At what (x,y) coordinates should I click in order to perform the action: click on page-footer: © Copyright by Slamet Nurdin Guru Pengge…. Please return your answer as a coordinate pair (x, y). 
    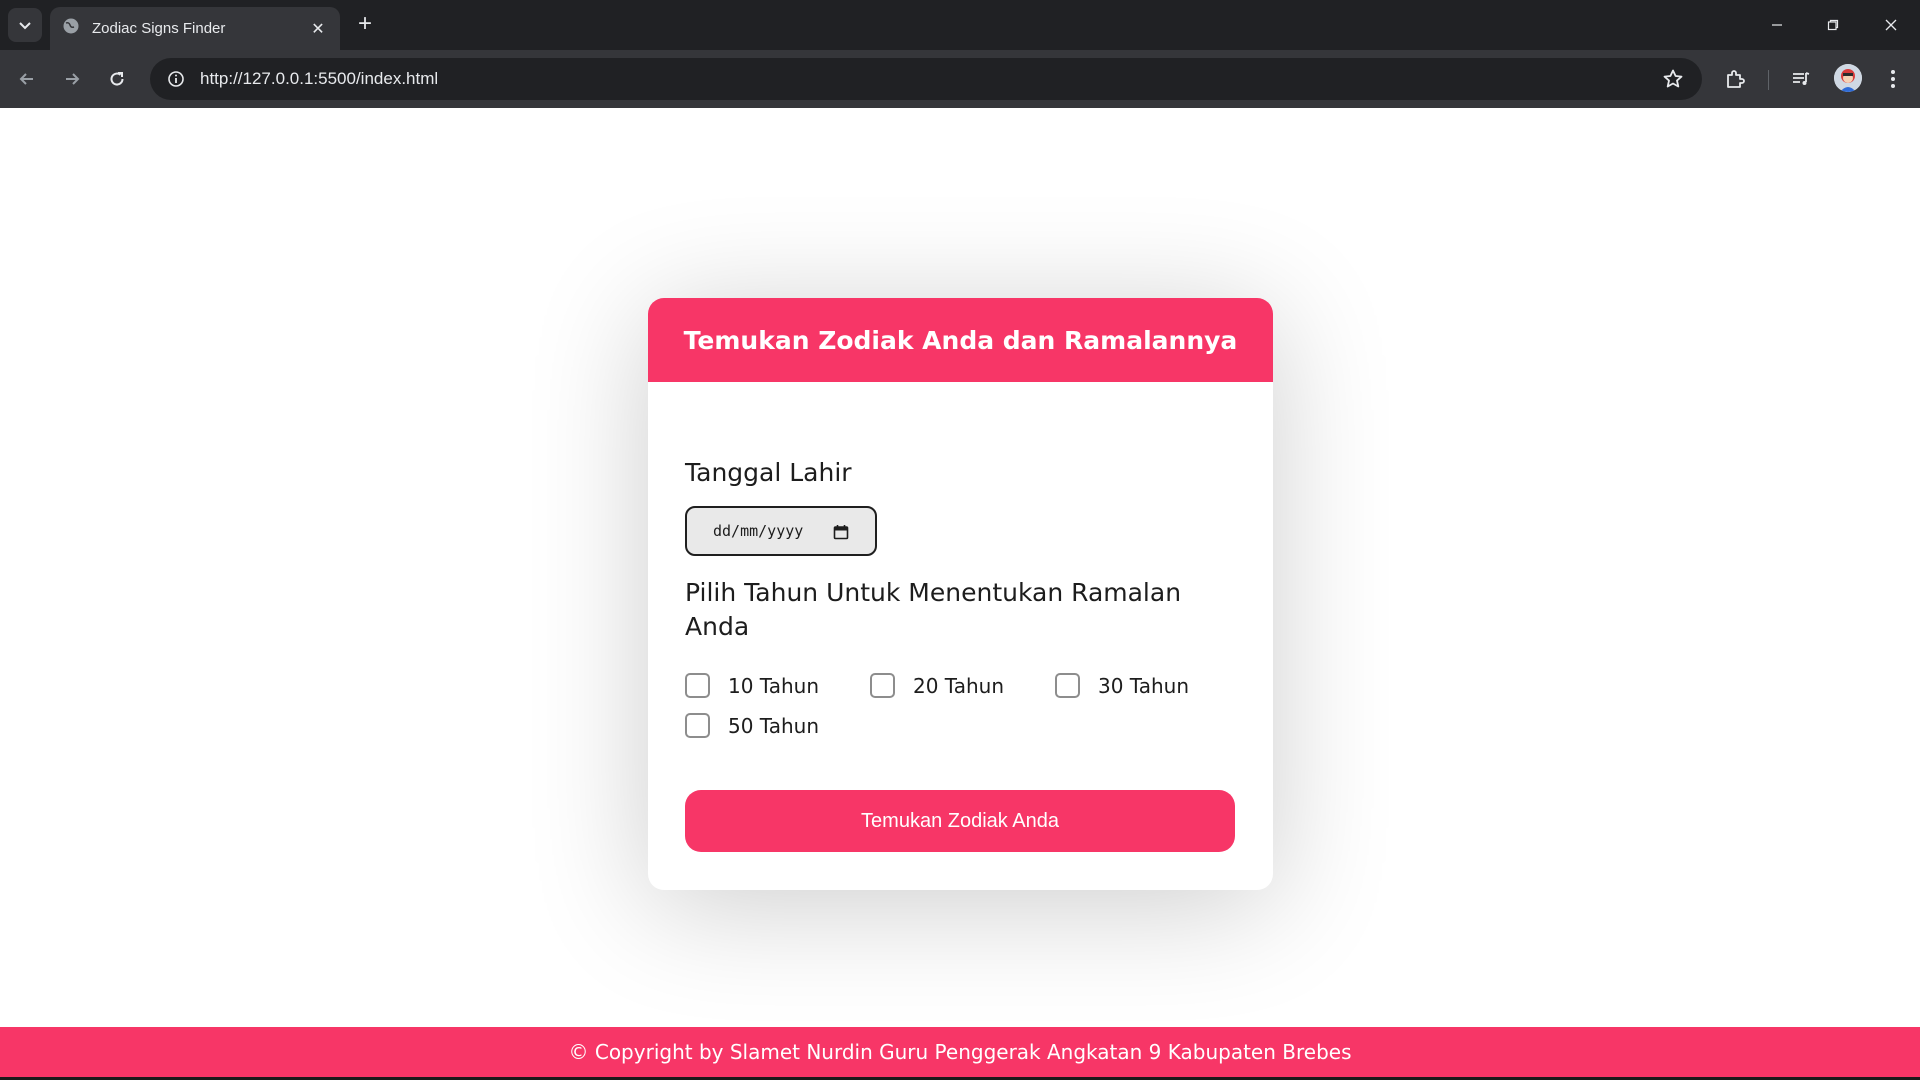
    Looking at the image, I should click on (960, 1053).